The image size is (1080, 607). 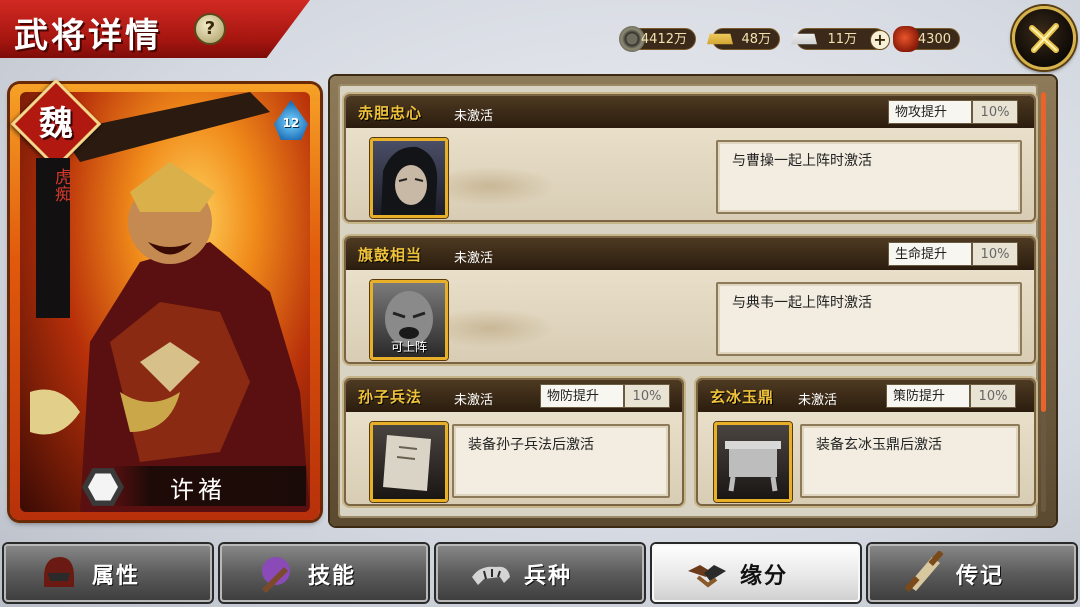 I want to click on help-icon: ?, so click(x=210, y=29).